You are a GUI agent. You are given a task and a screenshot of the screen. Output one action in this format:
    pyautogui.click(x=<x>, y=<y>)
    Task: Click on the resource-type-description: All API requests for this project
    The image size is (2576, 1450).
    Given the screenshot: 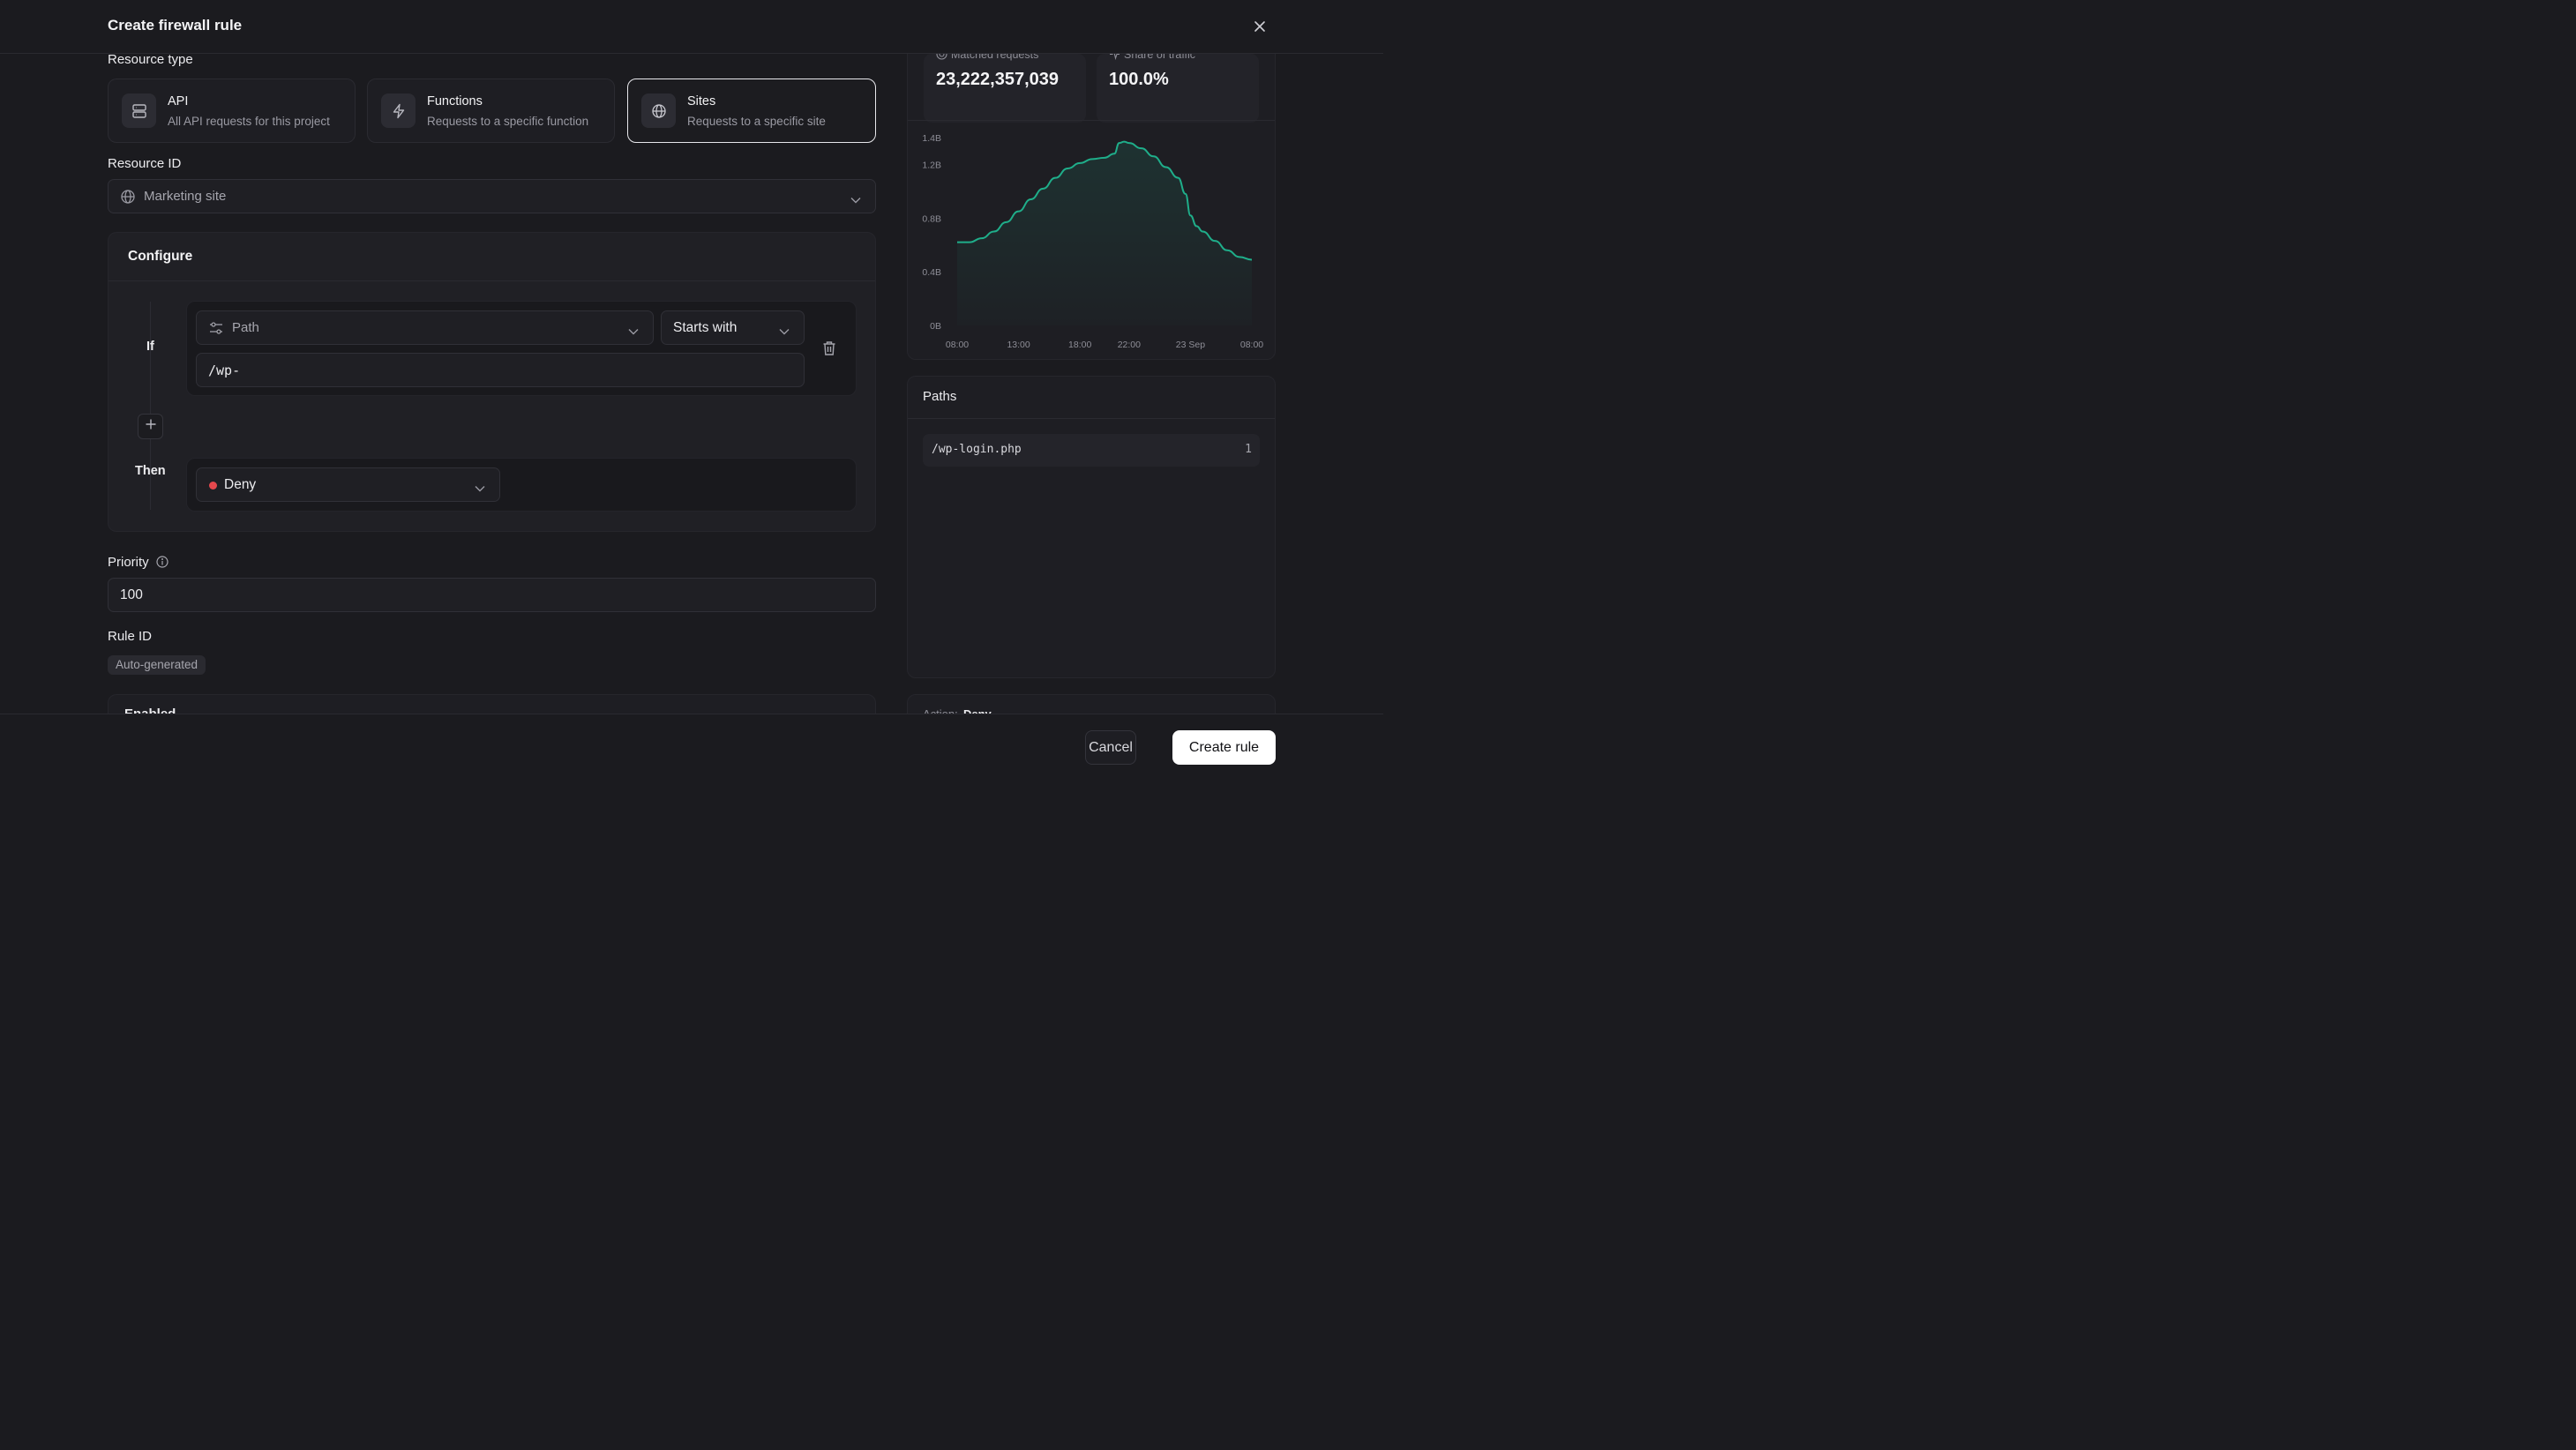 What is the action you would take?
    pyautogui.click(x=249, y=121)
    